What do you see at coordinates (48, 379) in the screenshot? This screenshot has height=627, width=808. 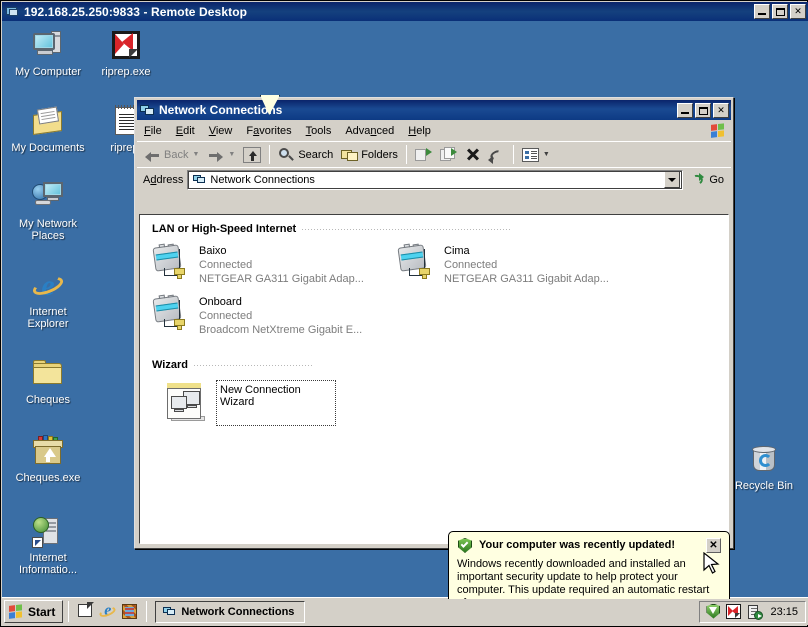 I see `desktop-icon-cheques-folder: Cheques` at bounding box center [48, 379].